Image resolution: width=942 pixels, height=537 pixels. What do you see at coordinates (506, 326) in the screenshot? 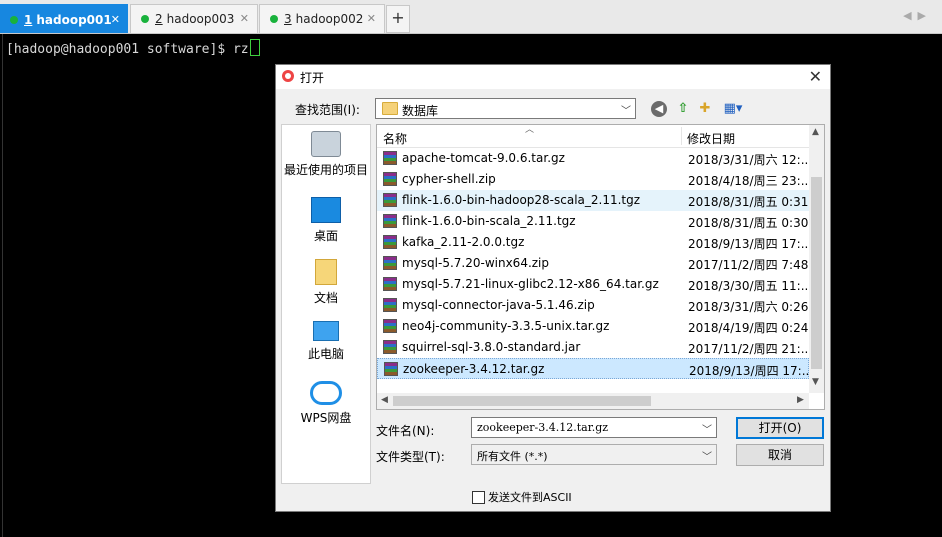
I see `file-name: neo4j-community-3.3.5-unix.tar.gz` at bounding box center [506, 326].